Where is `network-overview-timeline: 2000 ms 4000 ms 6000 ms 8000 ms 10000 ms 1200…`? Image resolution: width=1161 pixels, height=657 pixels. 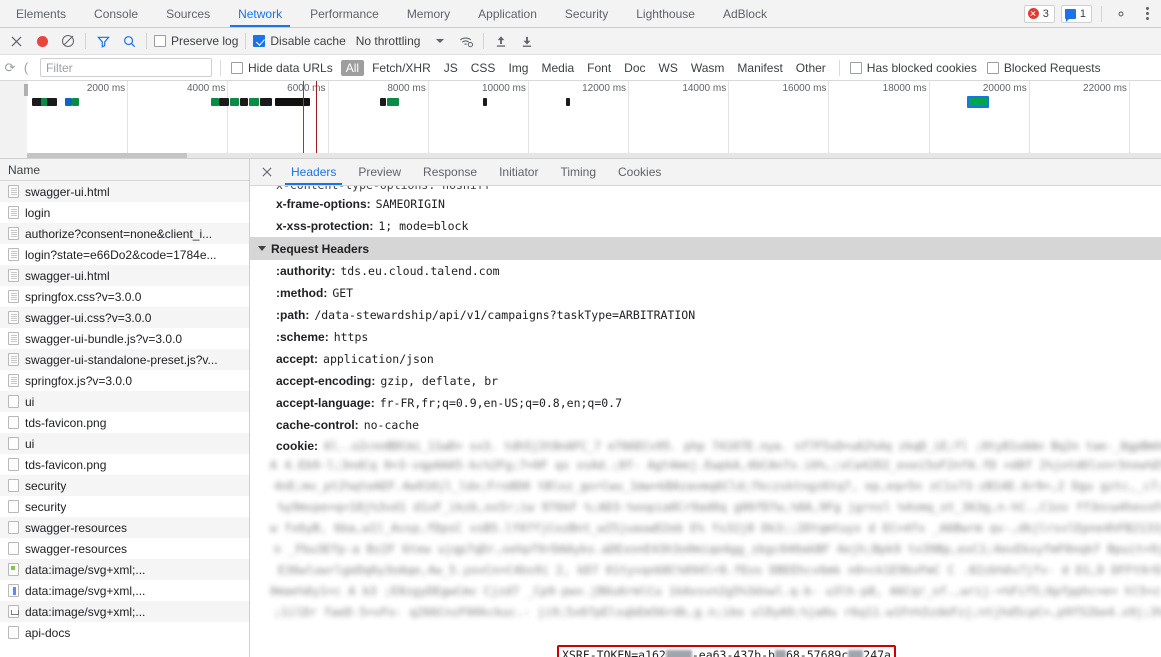
network-overview-timeline: 2000 ms 4000 ms 6000 ms 8000 ms 10000 ms 1200… is located at coordinates (580, 120).